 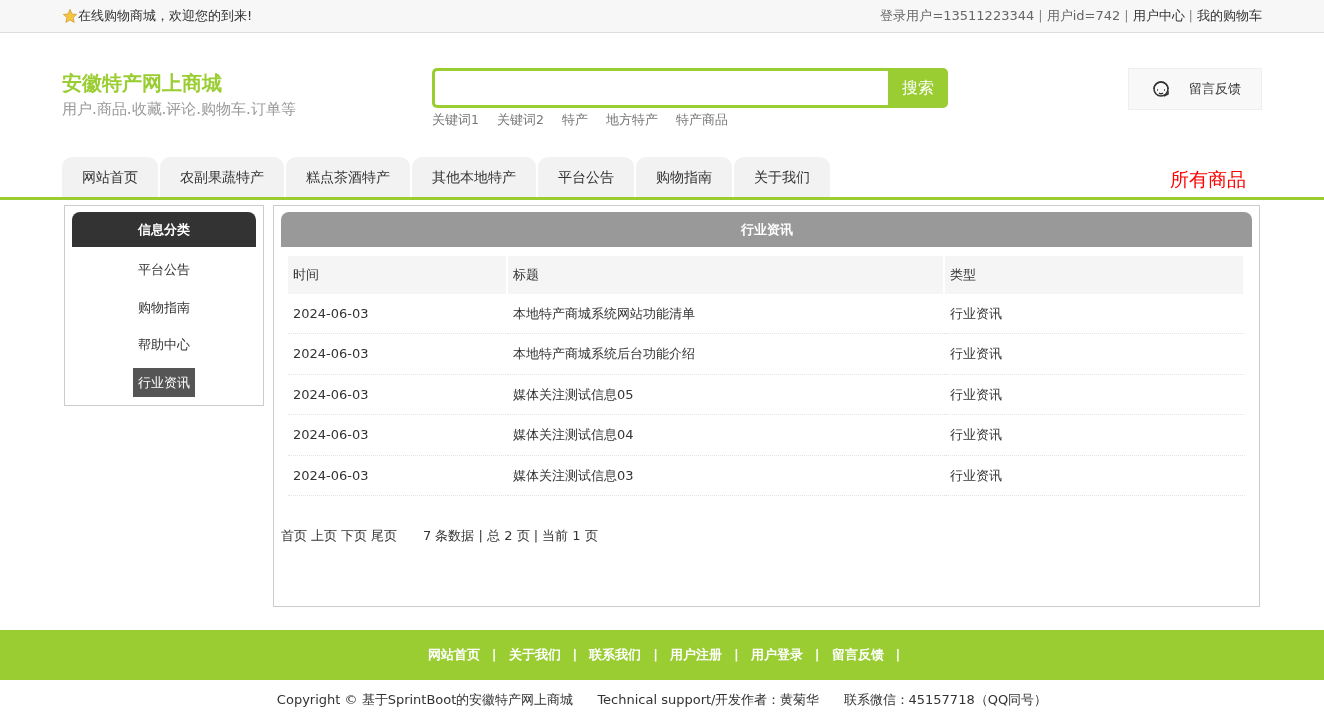 I want to click on nav-tab: 平台公告, so click(x=586, y=177).